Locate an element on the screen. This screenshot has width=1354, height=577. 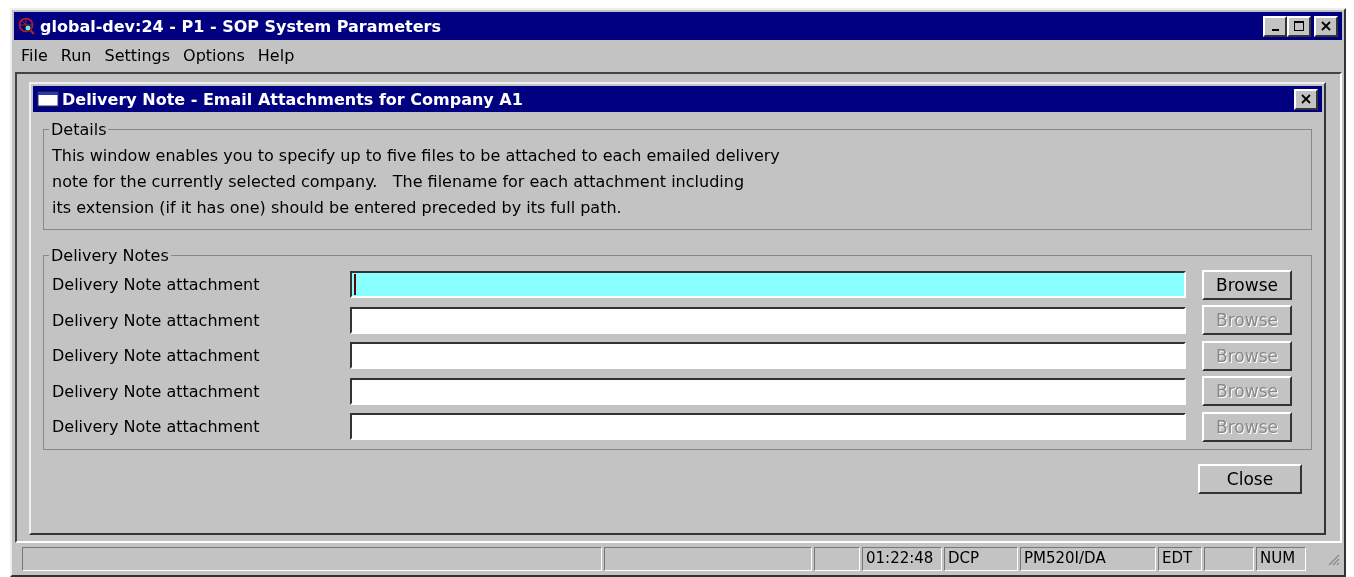
minimize-button is located at coordinates (1275, 26).